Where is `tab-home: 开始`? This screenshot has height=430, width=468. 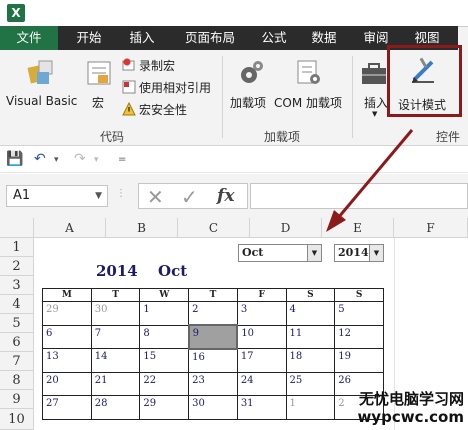
tab-home: 开始 is located at coordinates (89, 38).